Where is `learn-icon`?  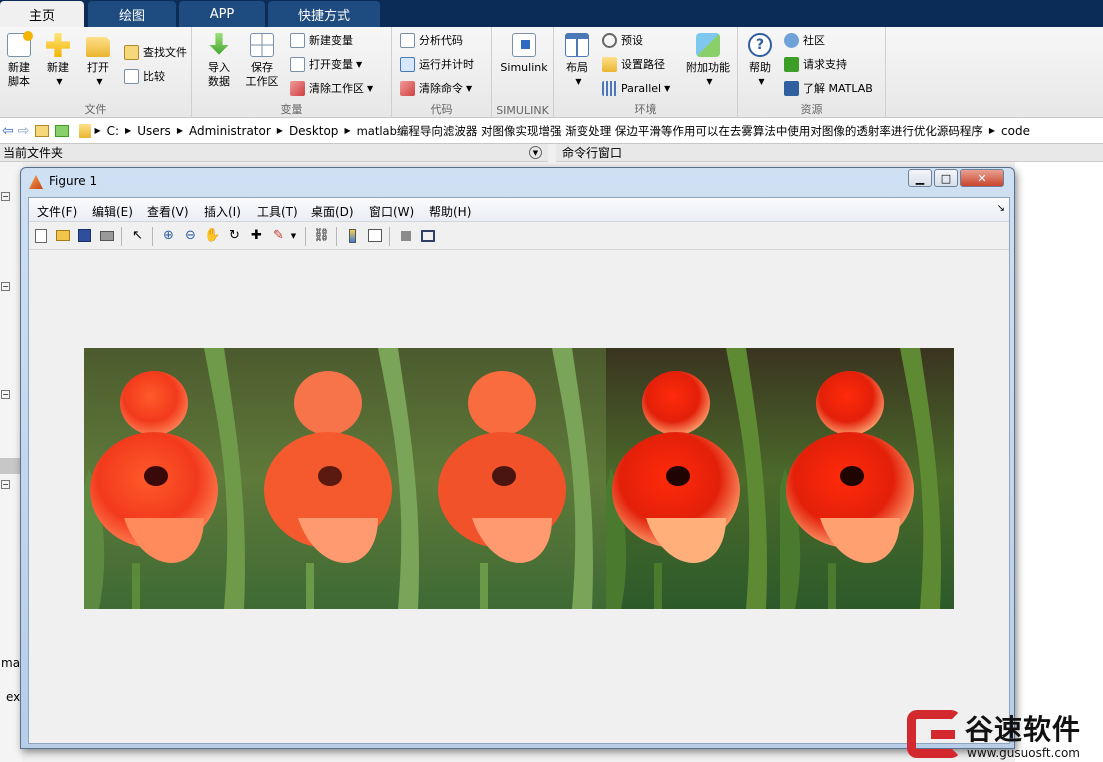 learn-icon is located at coordinates (791, 88).